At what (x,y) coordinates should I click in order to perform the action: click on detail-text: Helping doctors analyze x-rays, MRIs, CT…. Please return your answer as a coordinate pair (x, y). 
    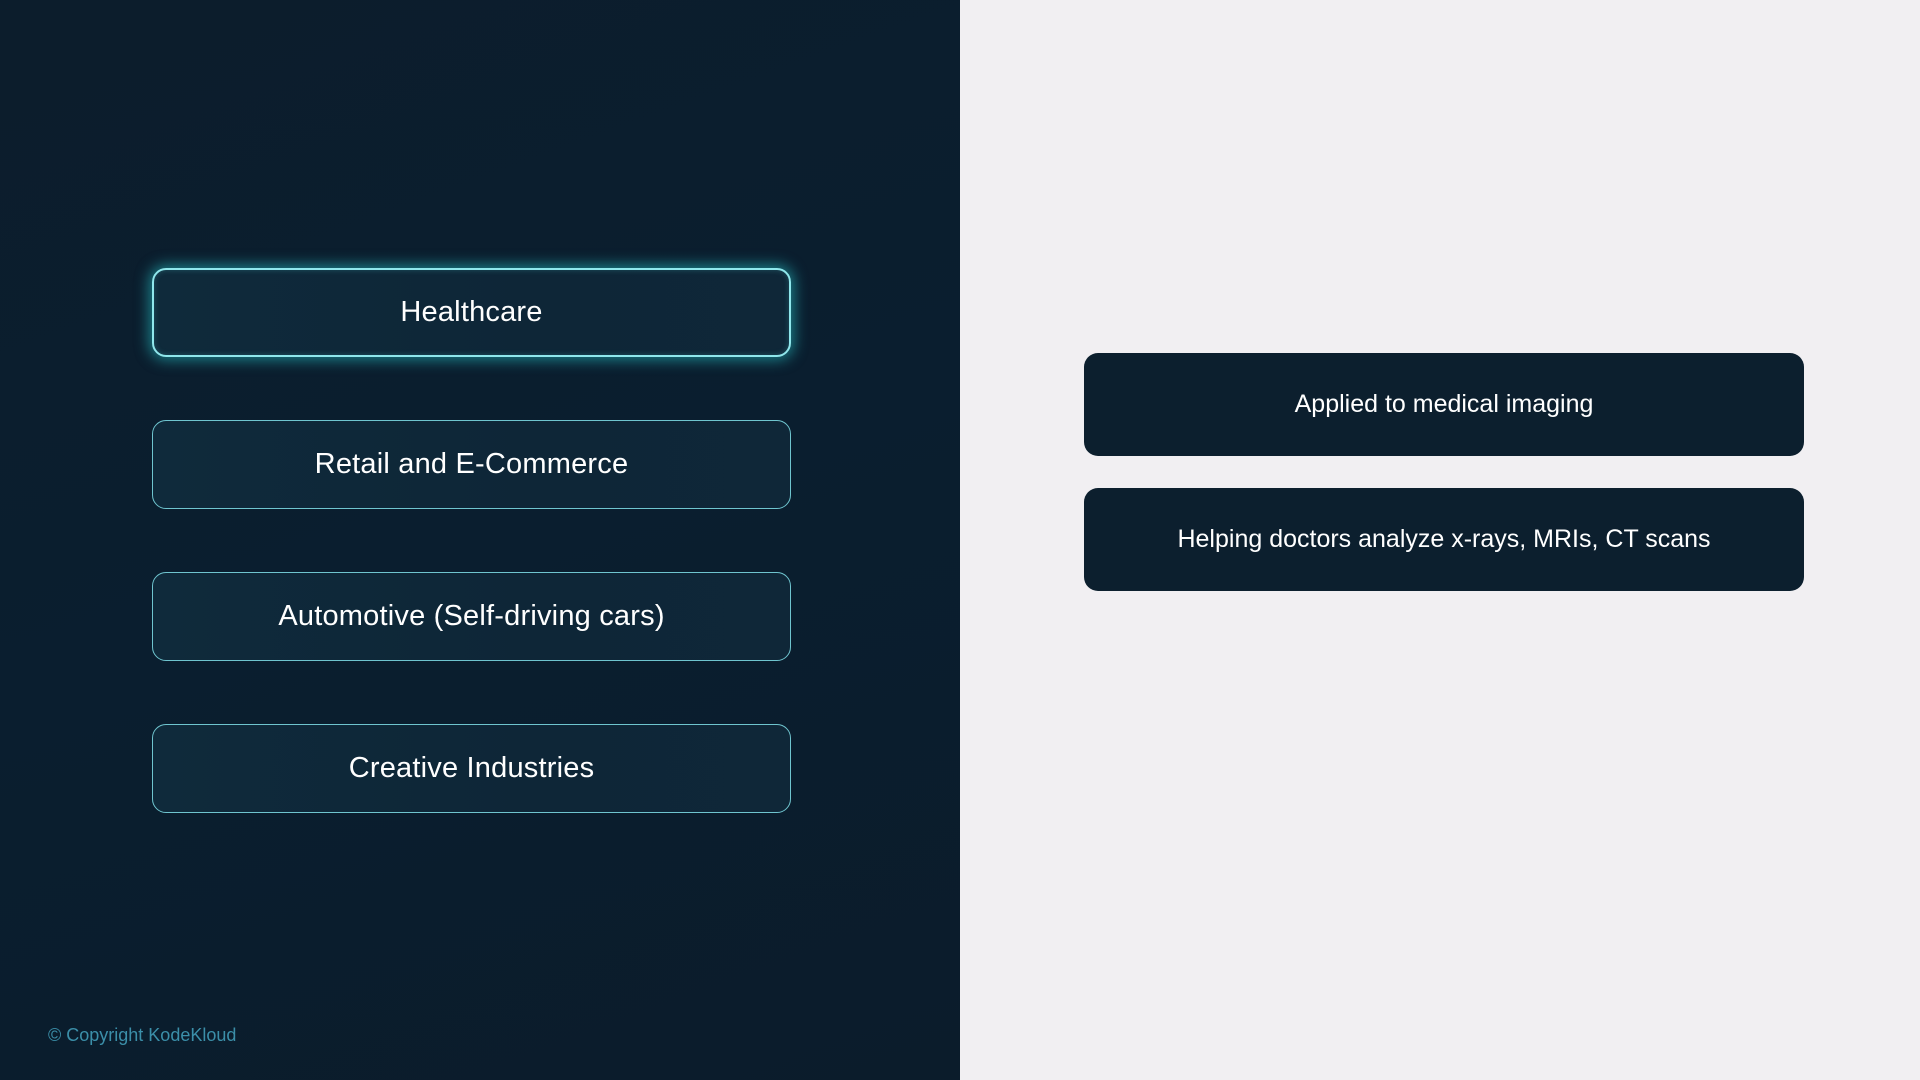
    Looking at the image, I should click on (1444, 539).